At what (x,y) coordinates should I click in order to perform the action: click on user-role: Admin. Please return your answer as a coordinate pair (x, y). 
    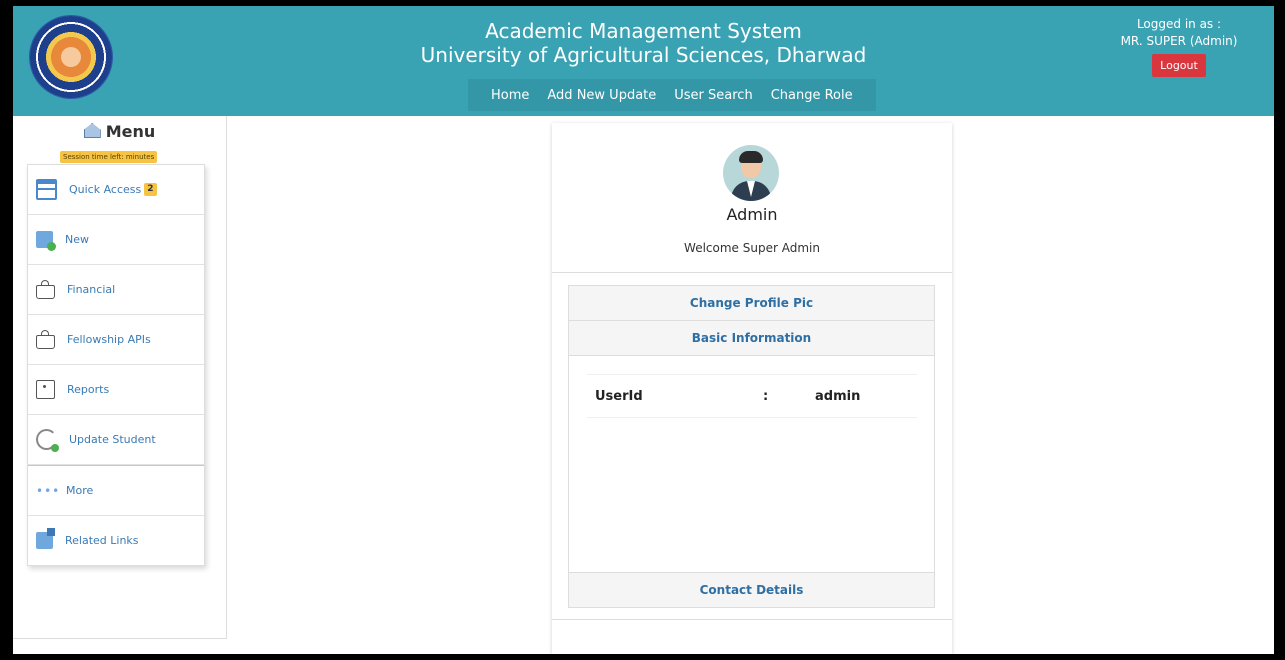
    Looking at the image, I should click on (752, 214).